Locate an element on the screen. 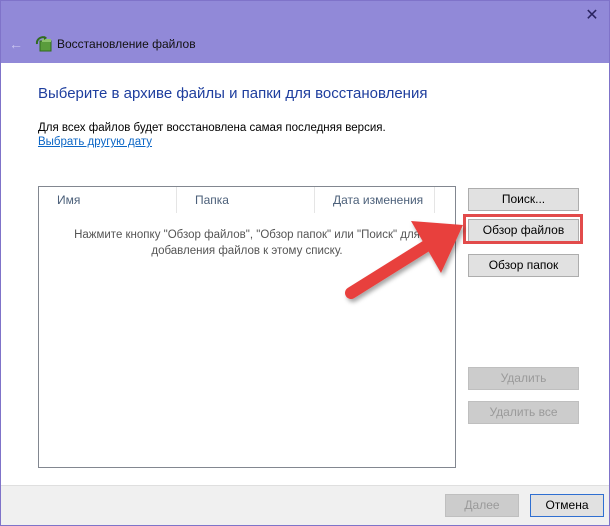 The height and width of the screenshot is (526, 610). browse-folders-button: Обзор папок is located at coordinates (523, 265).